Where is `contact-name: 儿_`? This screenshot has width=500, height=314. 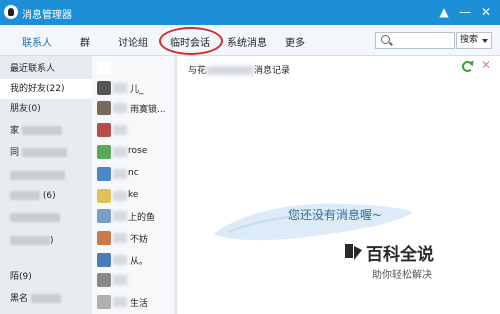
contact-name: 儿_ is located at coordinates (137, 90).